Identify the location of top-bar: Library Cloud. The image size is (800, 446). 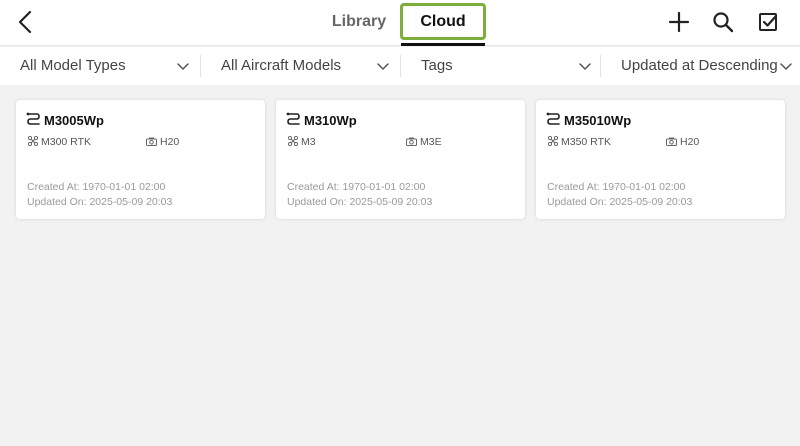
(400, 23).